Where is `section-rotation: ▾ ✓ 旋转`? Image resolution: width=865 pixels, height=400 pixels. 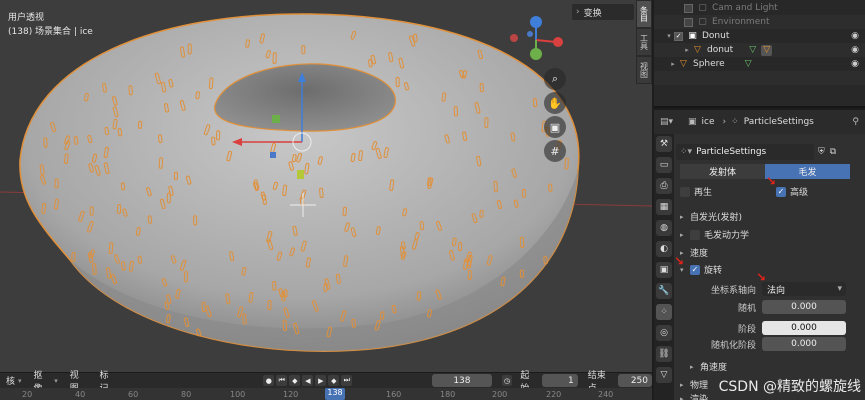 section-rotation: ▾ ✓ 旋转 is located at coordinates (770, 269).